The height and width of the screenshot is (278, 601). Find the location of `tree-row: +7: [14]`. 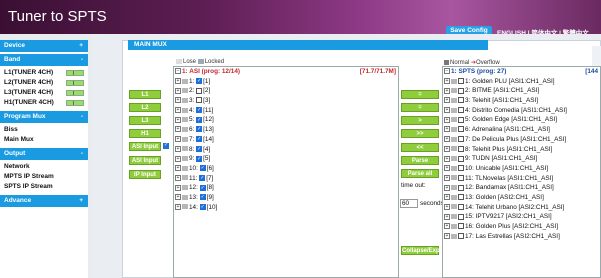

tree-row: +7: [14] is located at coordinates (286, 140).